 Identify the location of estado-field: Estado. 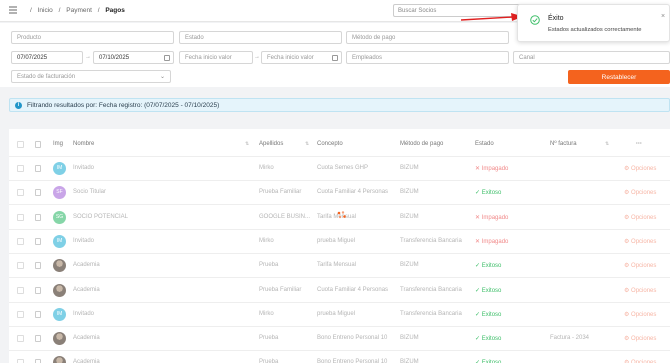
(260, 37).